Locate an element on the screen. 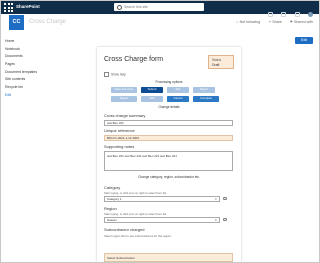  category-value: Category 1 is located at coordinates (114, 199).